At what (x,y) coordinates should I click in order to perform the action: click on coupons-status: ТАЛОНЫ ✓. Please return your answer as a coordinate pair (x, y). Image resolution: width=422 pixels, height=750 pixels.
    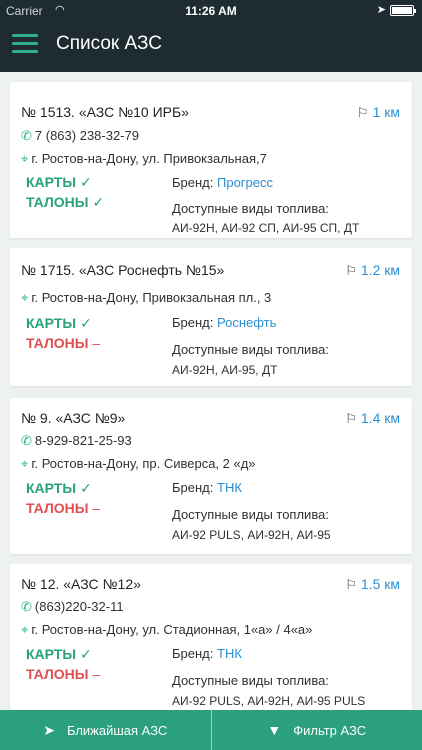
    Looking at the image, I should click on (65, 202).